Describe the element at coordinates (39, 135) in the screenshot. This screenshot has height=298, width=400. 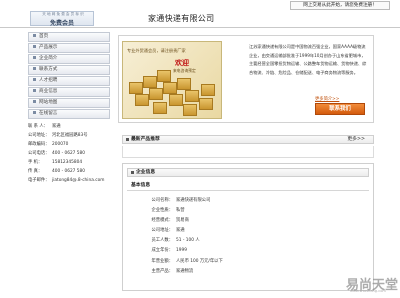
I see `contact-label: 公司地址：` at that location.